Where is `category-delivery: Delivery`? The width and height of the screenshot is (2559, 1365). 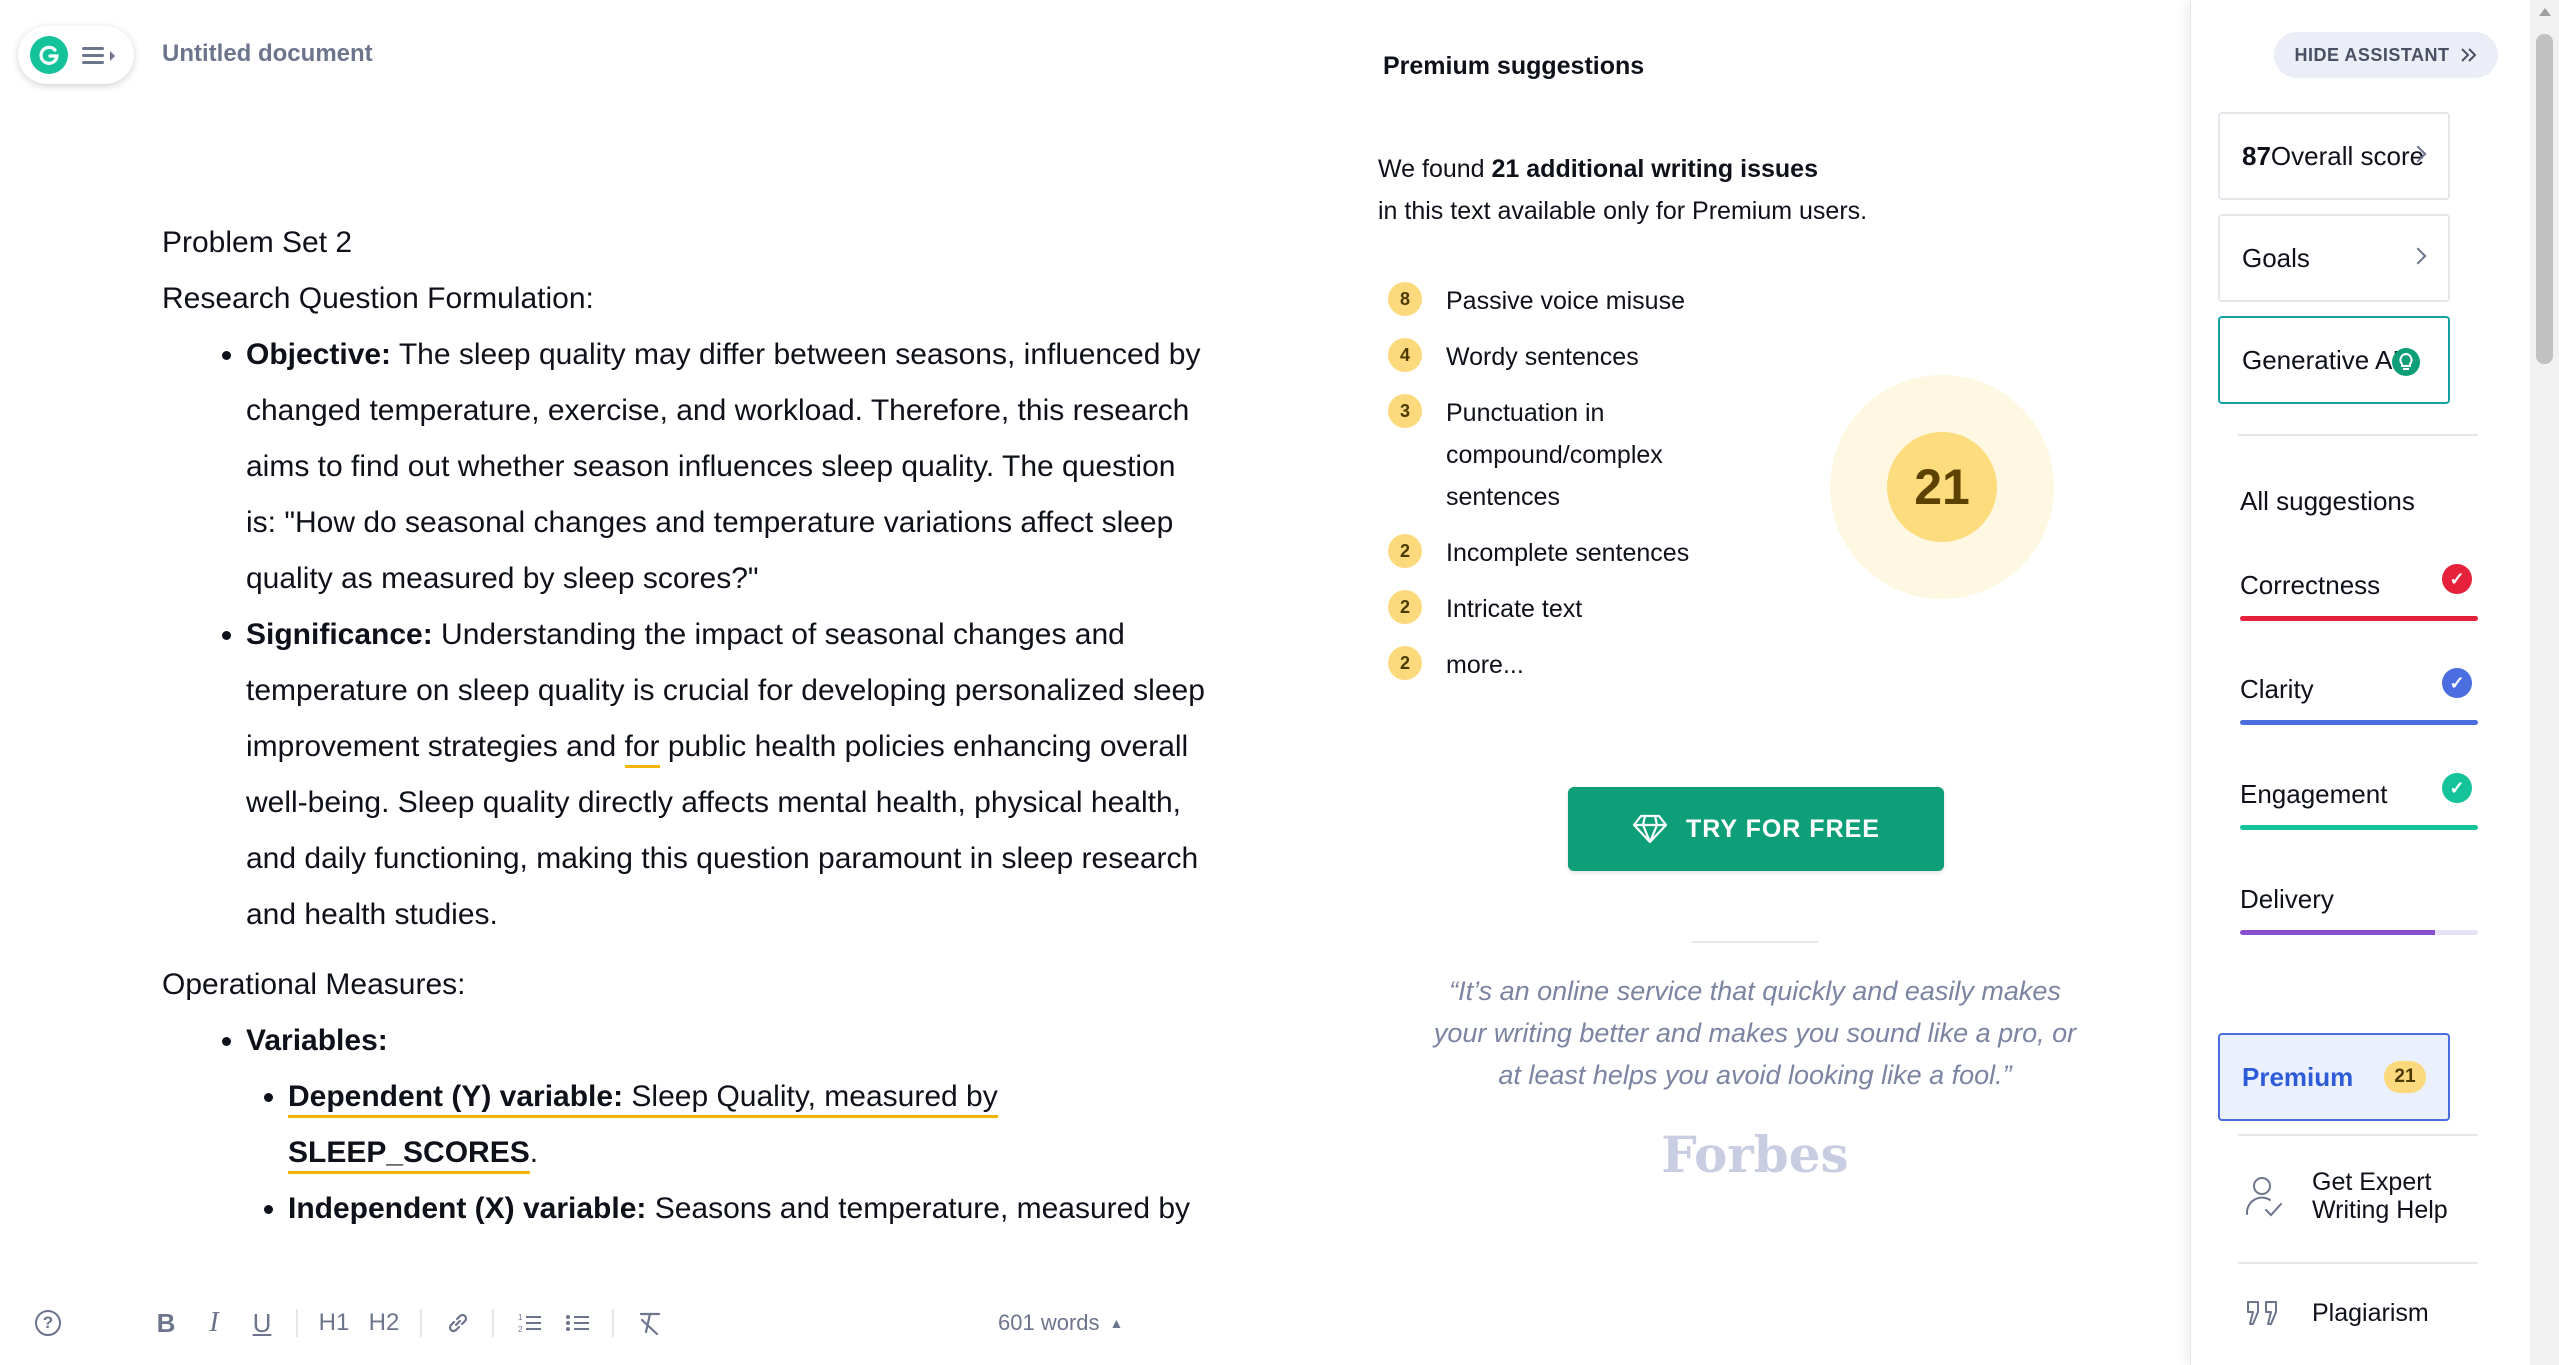
category-delivery: Delivery is located at coordinates (2359, 909).